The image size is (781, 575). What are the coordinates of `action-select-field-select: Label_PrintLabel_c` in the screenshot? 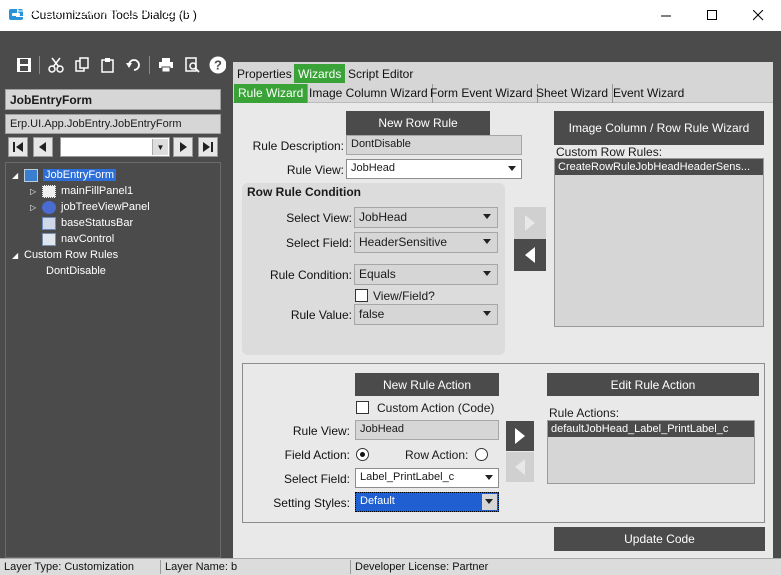 It's located at (427, 478).